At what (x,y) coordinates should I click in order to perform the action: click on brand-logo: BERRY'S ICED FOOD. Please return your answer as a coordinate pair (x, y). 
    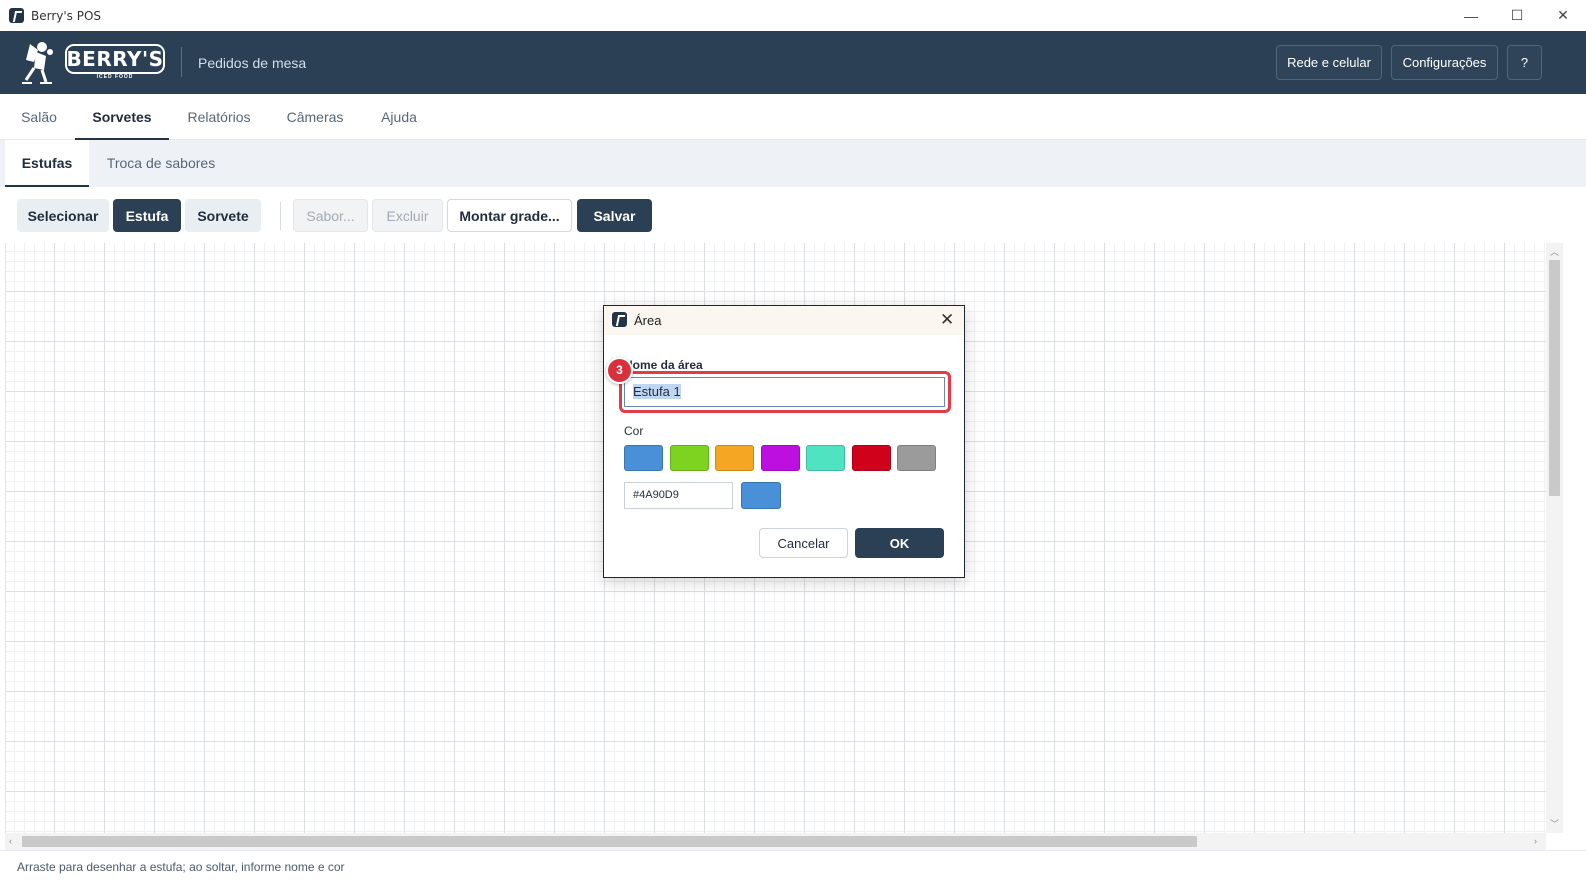
    Looking at the image, I should click on (115, 63).